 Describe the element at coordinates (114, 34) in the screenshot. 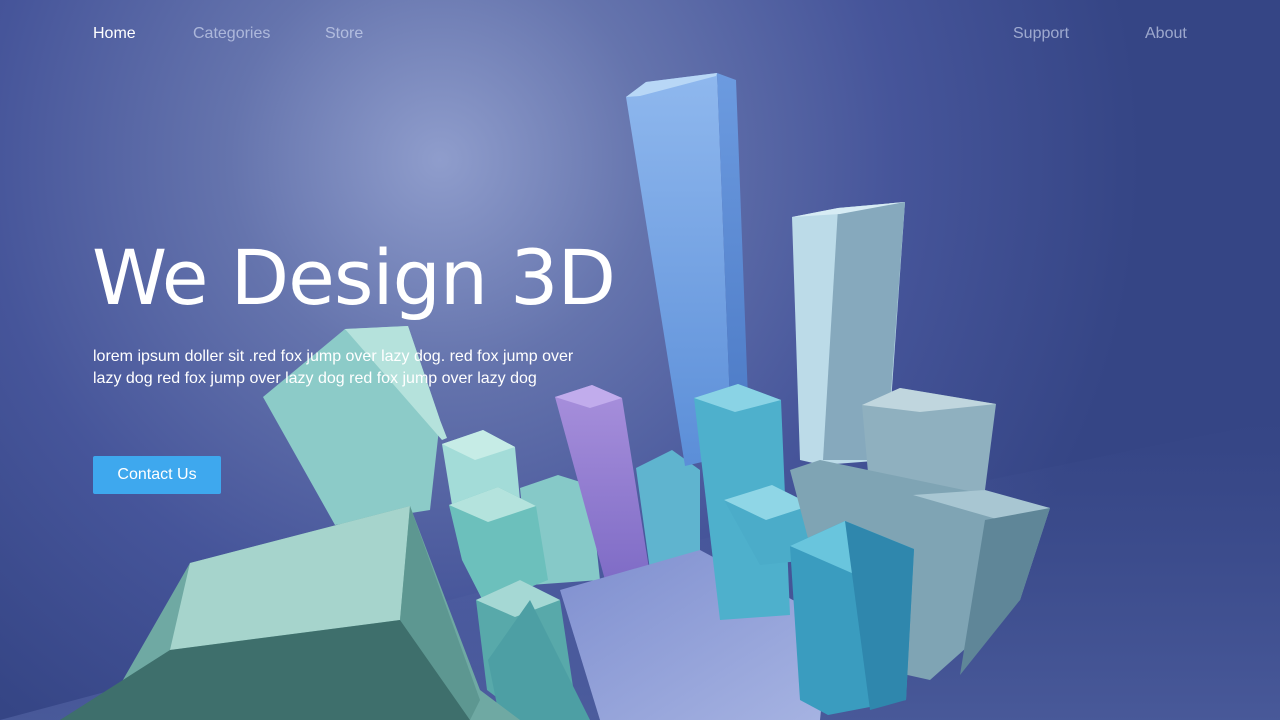

I see `nav-home: Home` at that location.